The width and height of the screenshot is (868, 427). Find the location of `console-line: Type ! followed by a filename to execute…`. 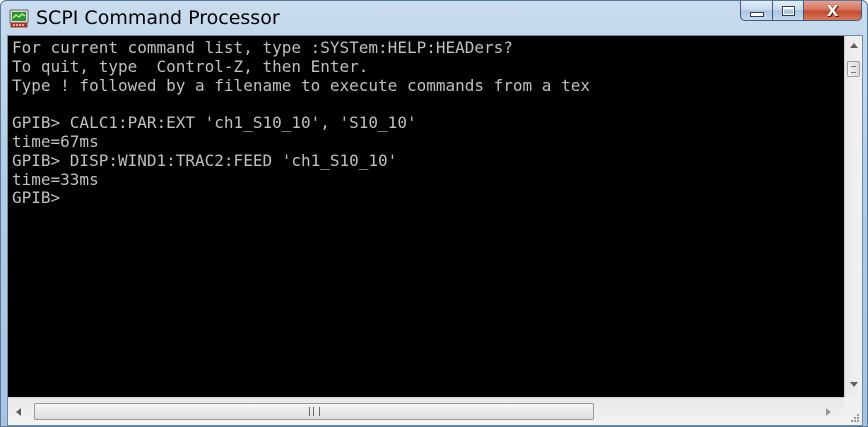

console-line: Type ! followed by a filename to execute… is located at coordinates (301, 85).